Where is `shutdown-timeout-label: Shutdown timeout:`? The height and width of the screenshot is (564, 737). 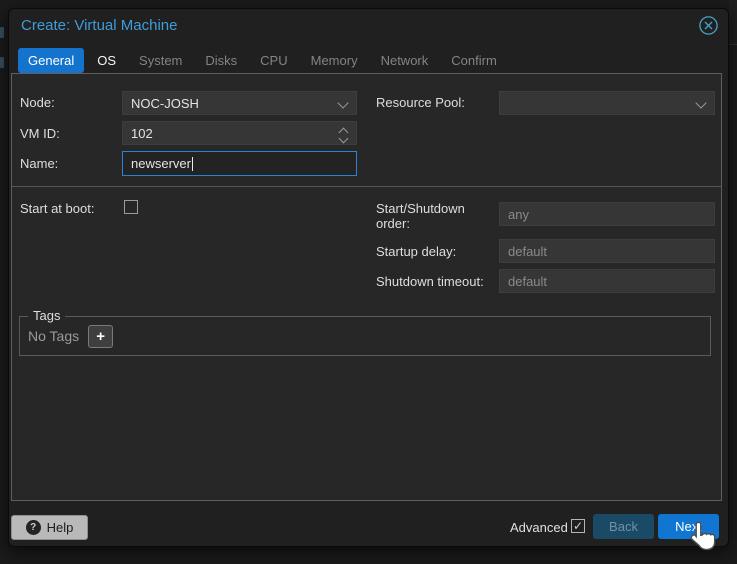 shutdown-timeout-label: Shutdown timeout: is located at coordinates (430, 281).